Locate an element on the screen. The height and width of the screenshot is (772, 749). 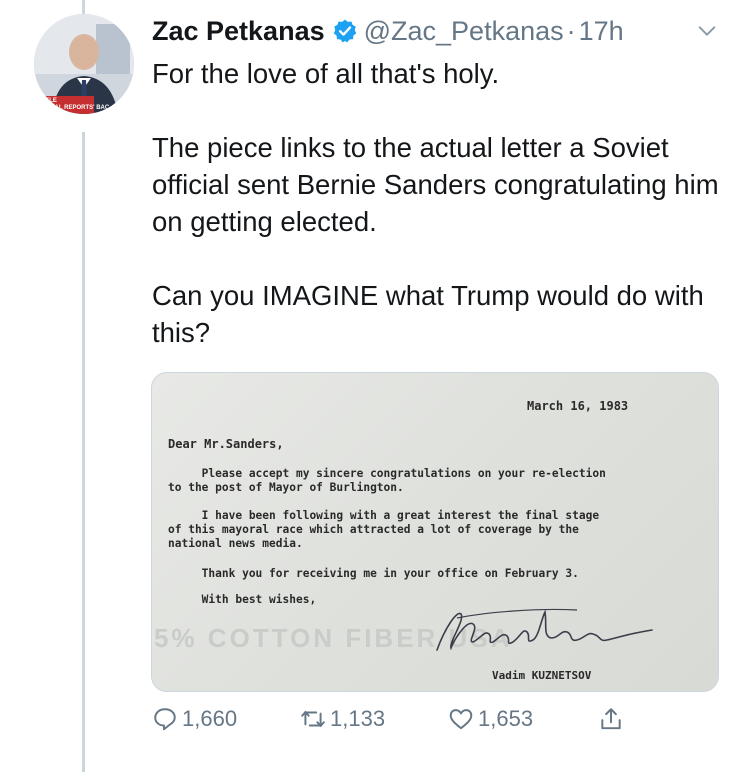
reply-count: 1,660 is located at coordinates (210, 718).